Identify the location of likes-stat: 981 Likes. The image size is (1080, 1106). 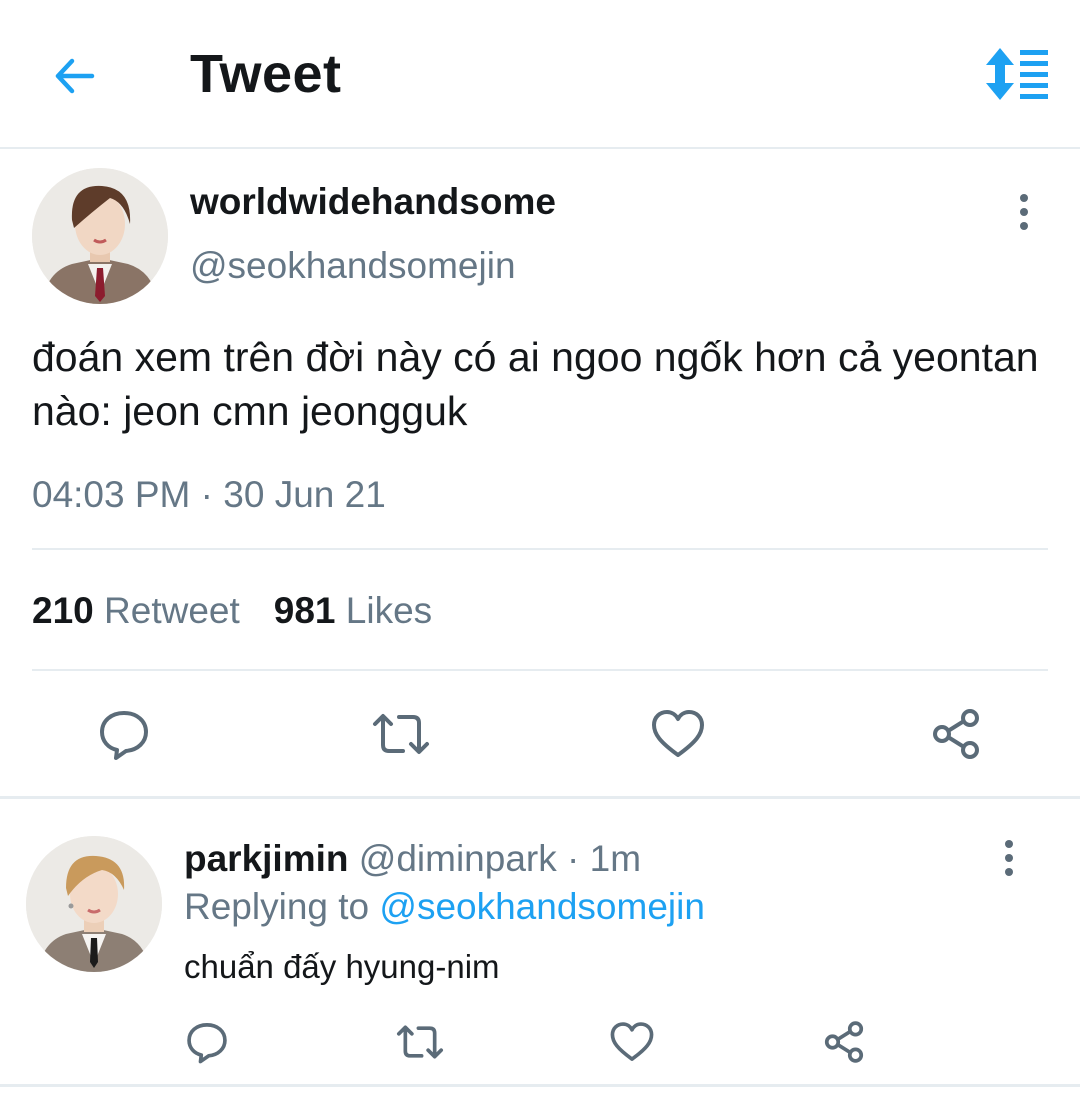
(353, 610).